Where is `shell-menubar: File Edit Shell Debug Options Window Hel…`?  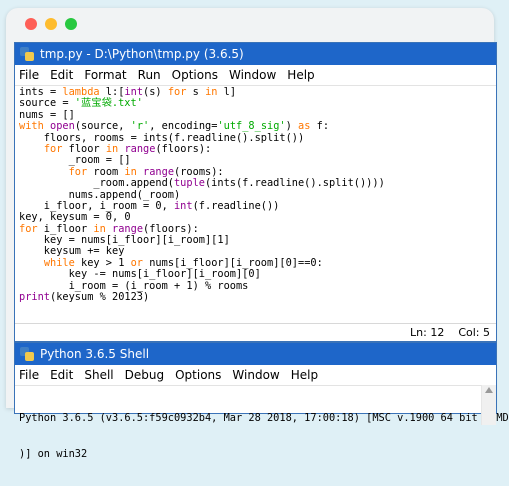
shell-menubar: File Edit Shell Debug Options Window Hel… is located at coordinates (255, 375).